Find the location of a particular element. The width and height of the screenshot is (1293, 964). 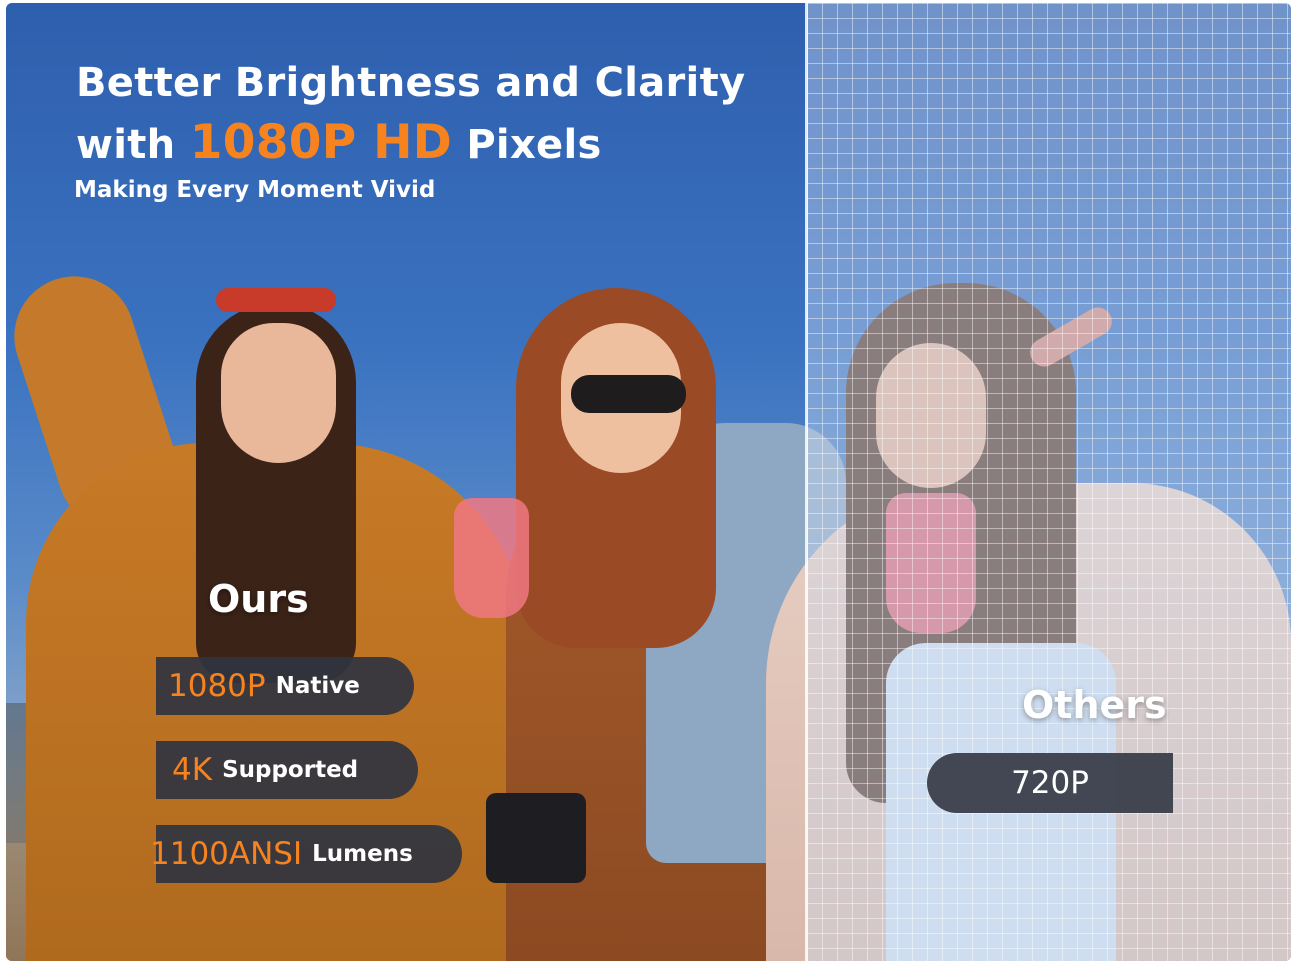

headline-line2-suffix: Pixels is located at coordinates (534, 145).